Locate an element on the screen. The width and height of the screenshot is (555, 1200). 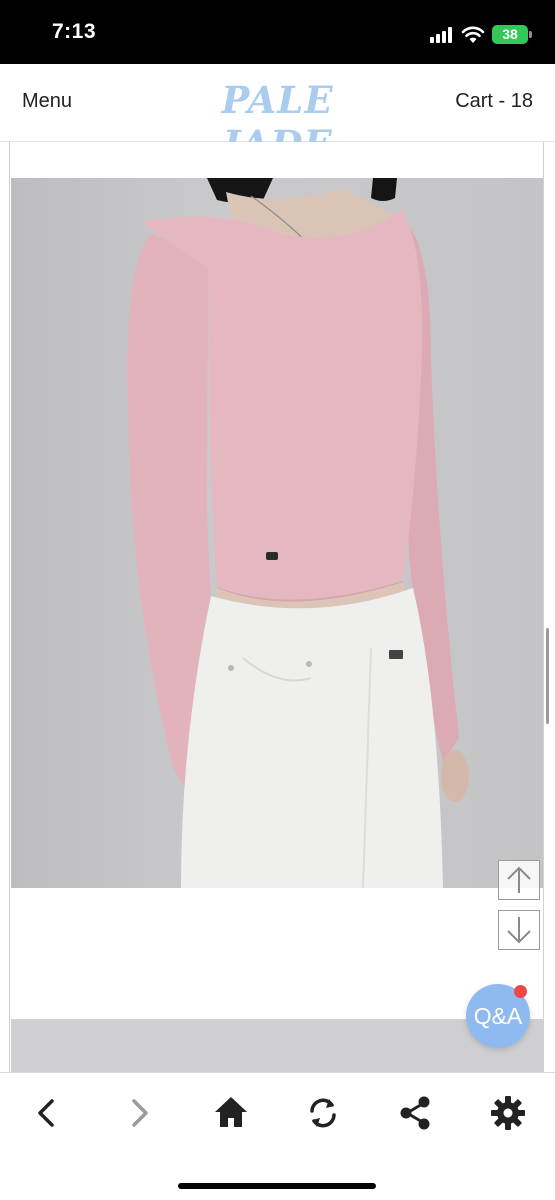
scrollbar is located at coordinates (547, 676).